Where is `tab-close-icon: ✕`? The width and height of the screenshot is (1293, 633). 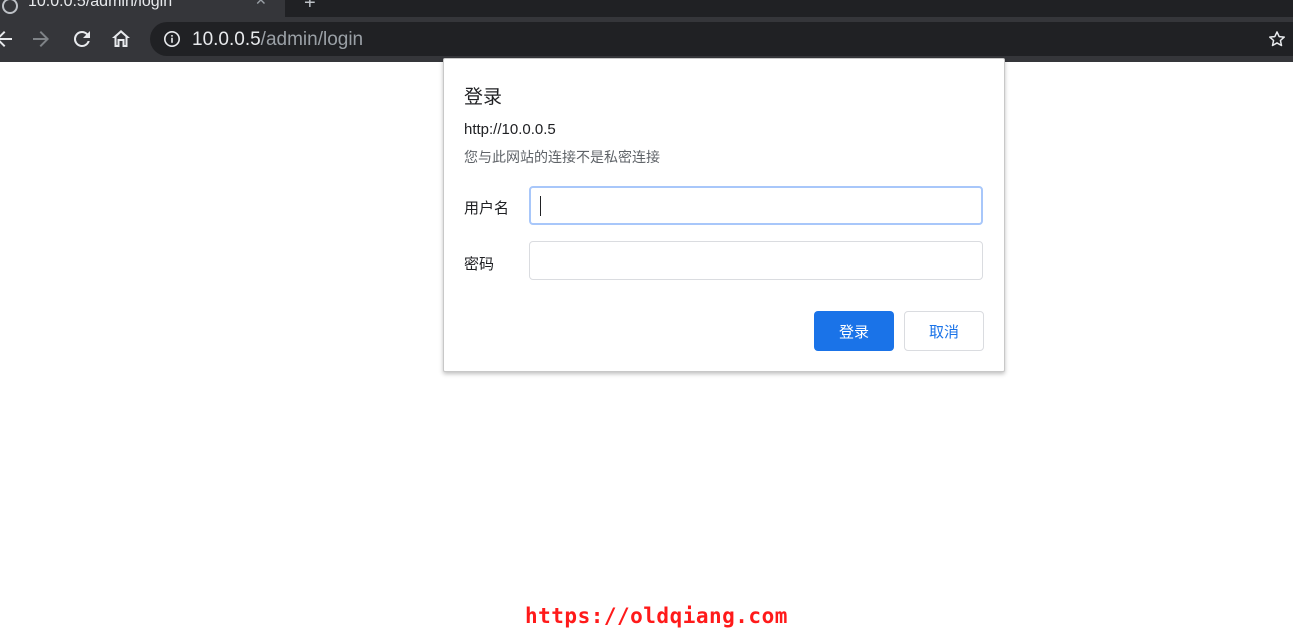 tab-close-icon: ✕ is located at coordinates (261, 4).